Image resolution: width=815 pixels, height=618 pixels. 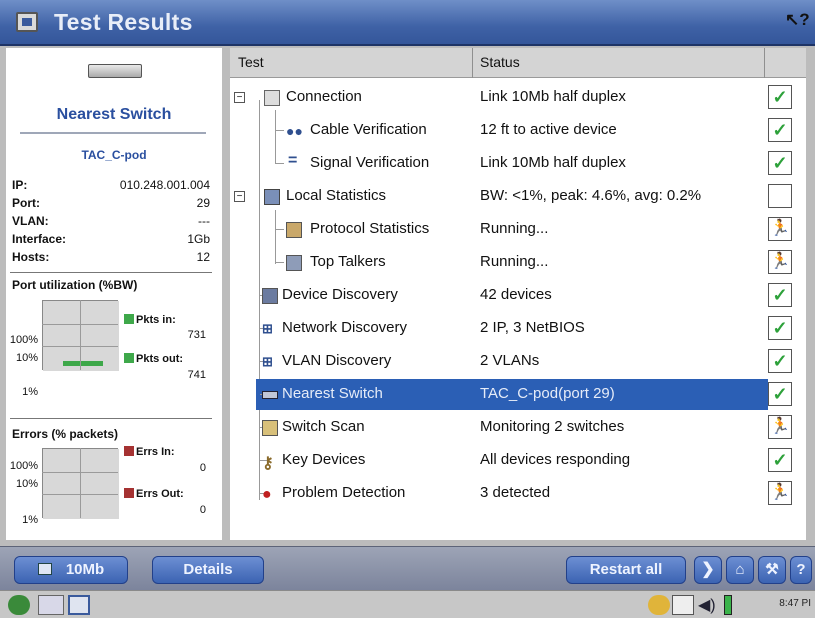 What do you see at coordinates (267, 328) in the screenshot?
I see `network-icon: ⊞` at bounding box center [267, 328].